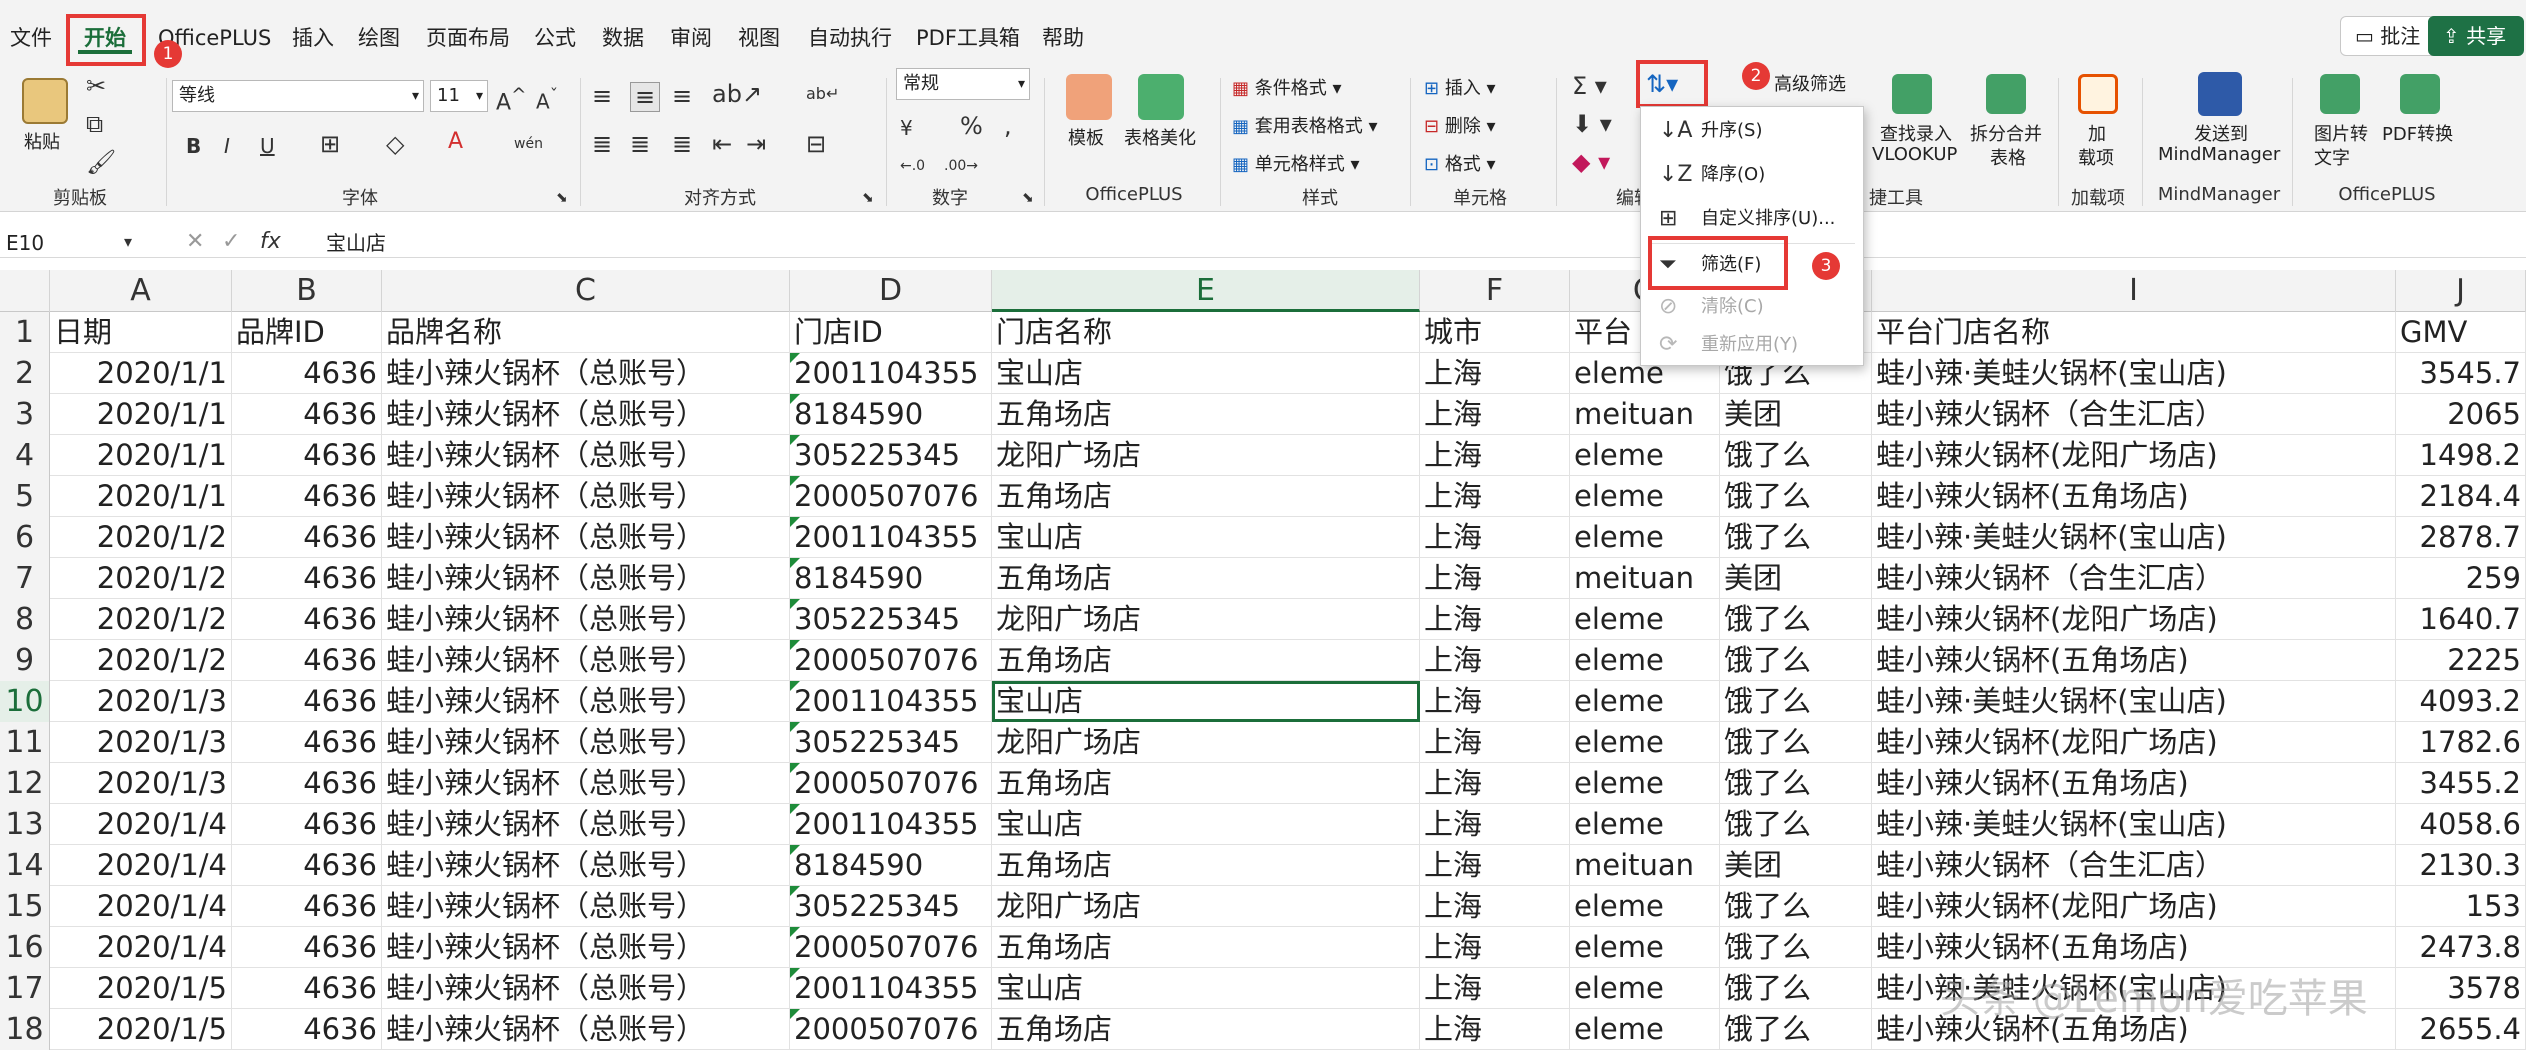 Image resolution: width=2526 pixels, height=1050 pixels. I want to click on column-header-A: A, so click(141, 291).